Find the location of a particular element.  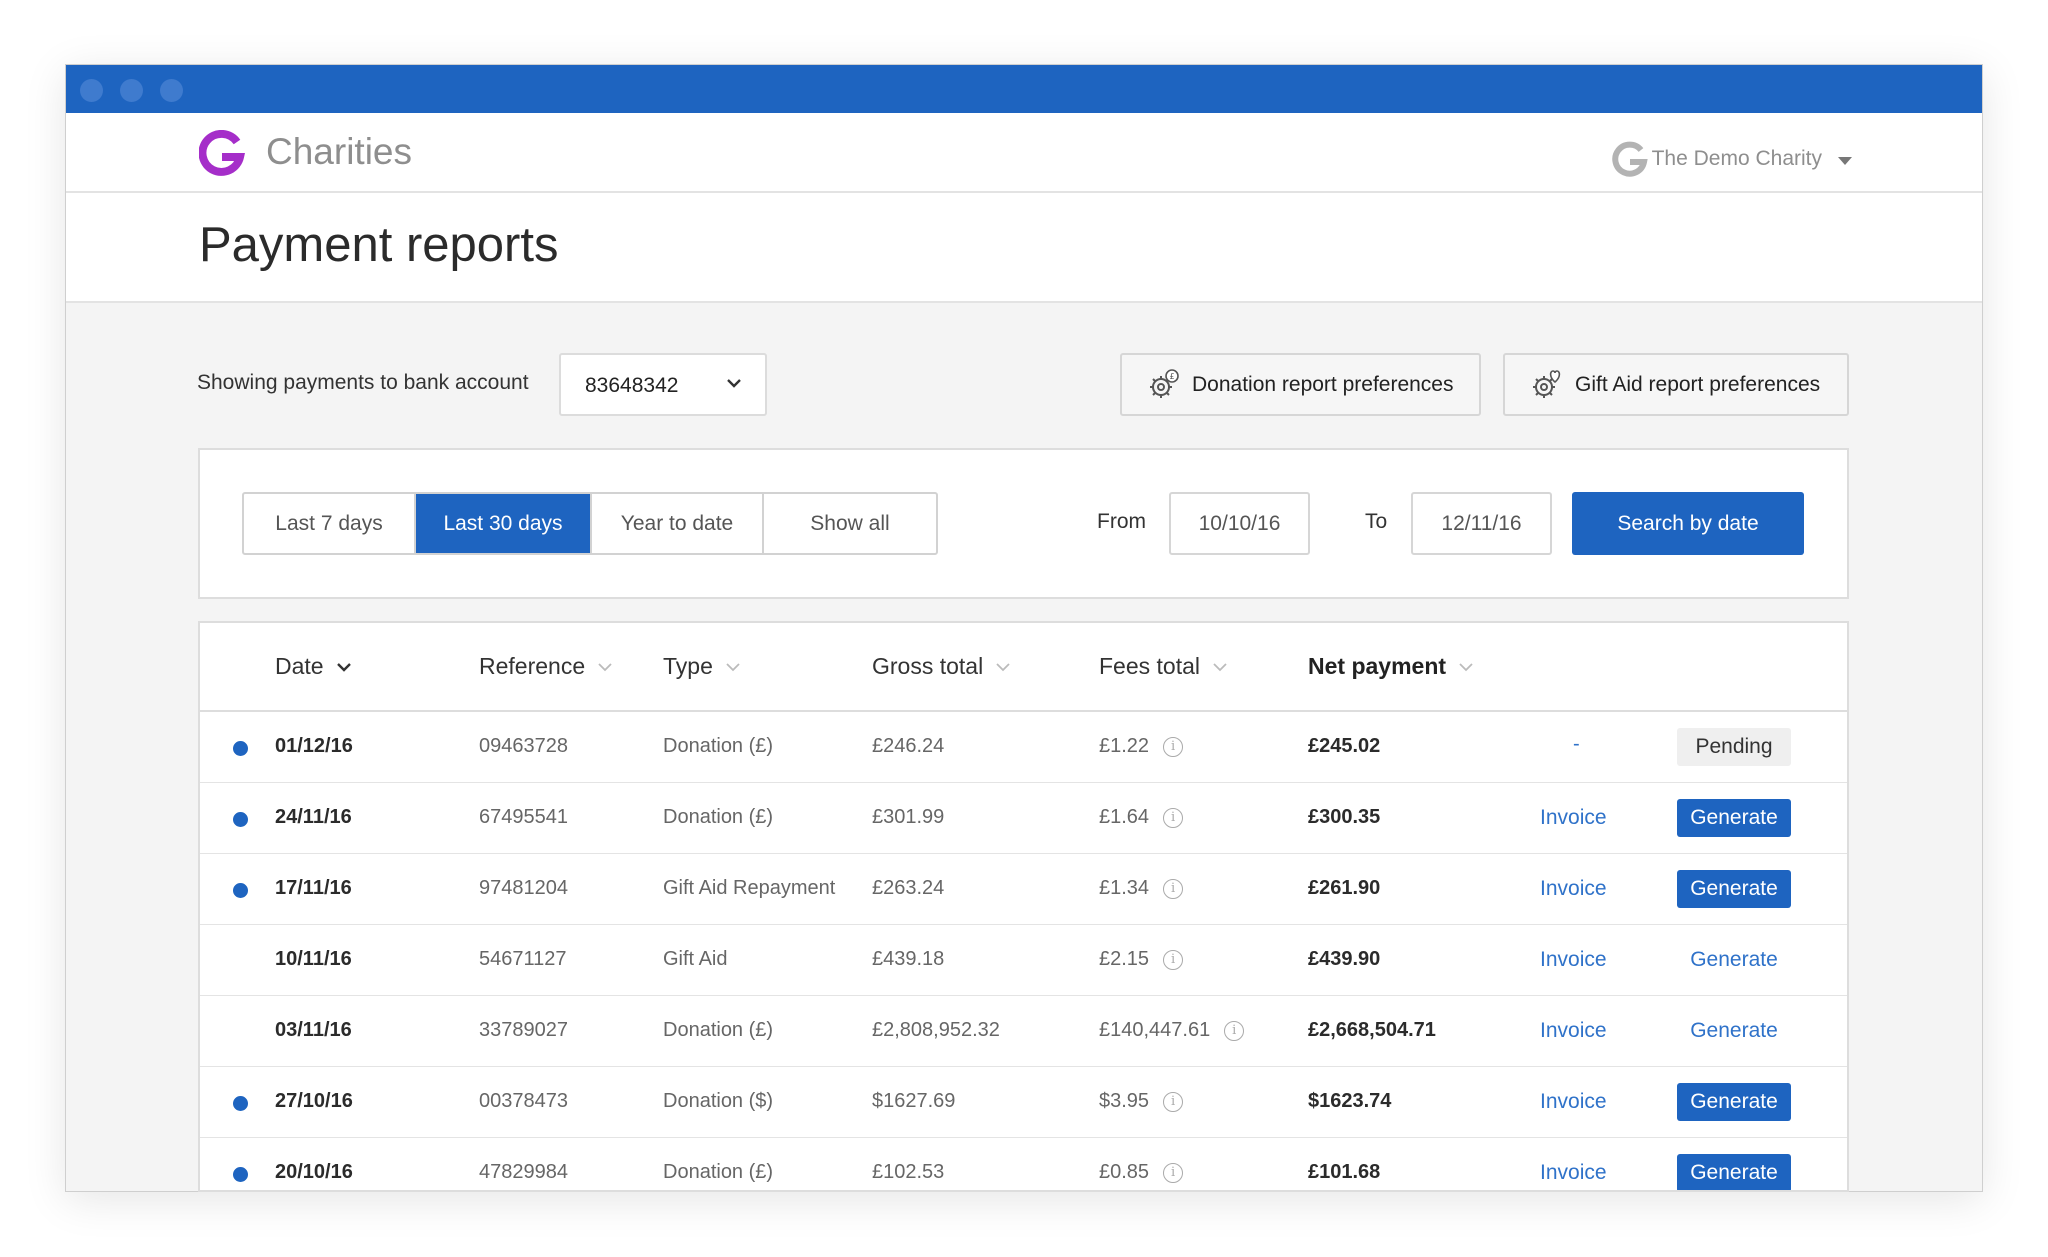

range-last-7-days: Last 7 days is located at coordinates (330, 523).